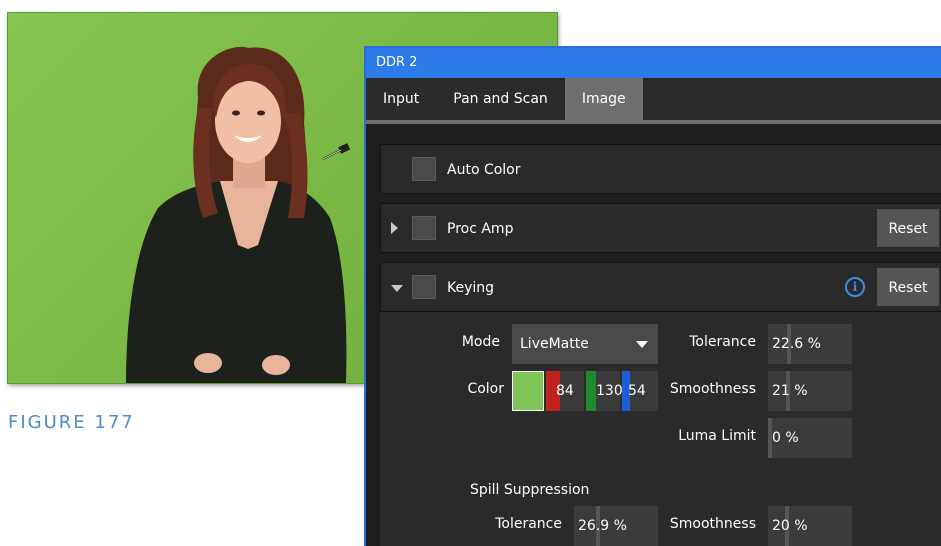  Describe the element at coordinates (424, 169) in the screenshot. I see `auto-color-checkbox` at that location.